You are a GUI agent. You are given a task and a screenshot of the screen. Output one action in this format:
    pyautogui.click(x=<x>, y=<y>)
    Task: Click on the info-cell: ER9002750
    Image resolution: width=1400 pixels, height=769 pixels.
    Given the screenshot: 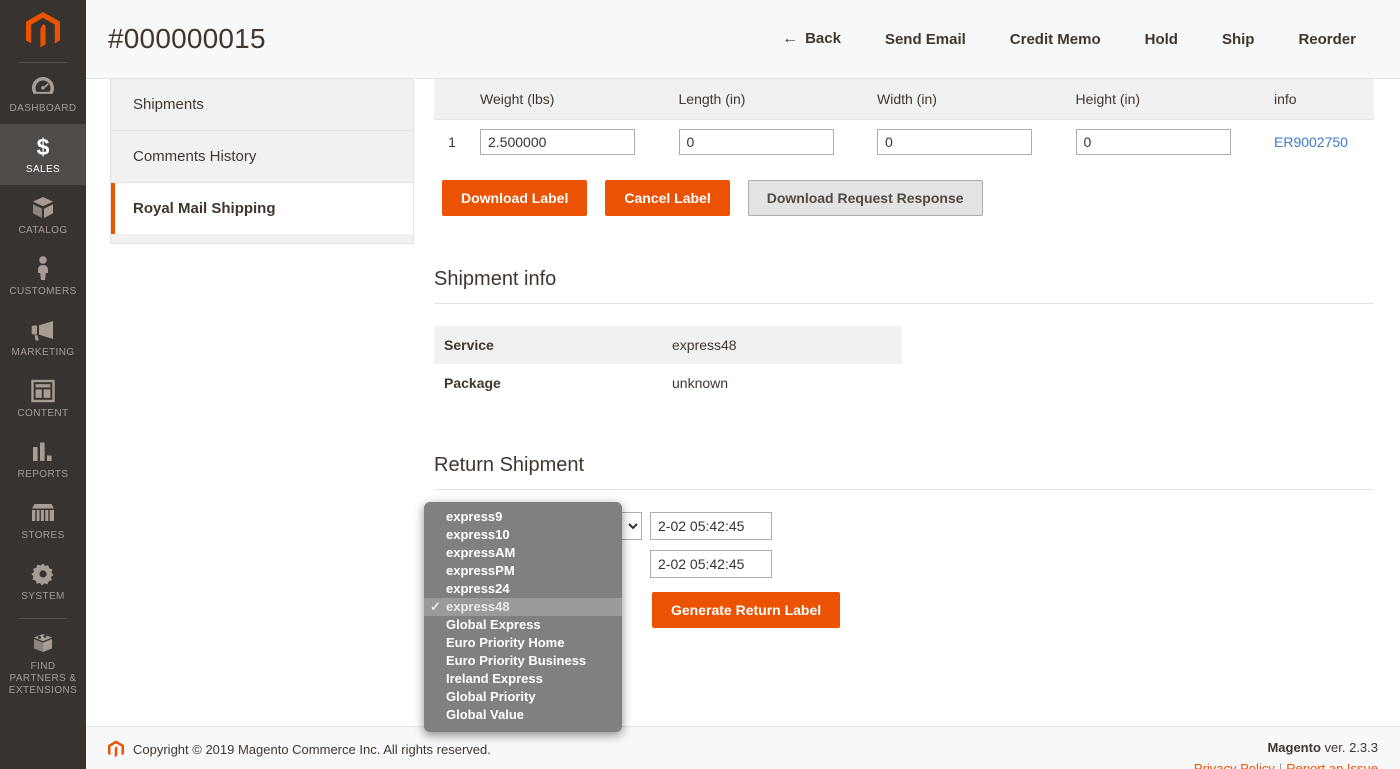 What is the action you would take?
    pyautogui.click(x=1319, y=142)
    